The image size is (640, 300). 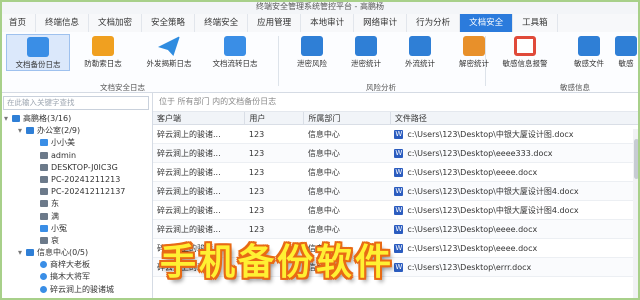 I want to click on vertical-scrollbar, so click(x=636, y=214).